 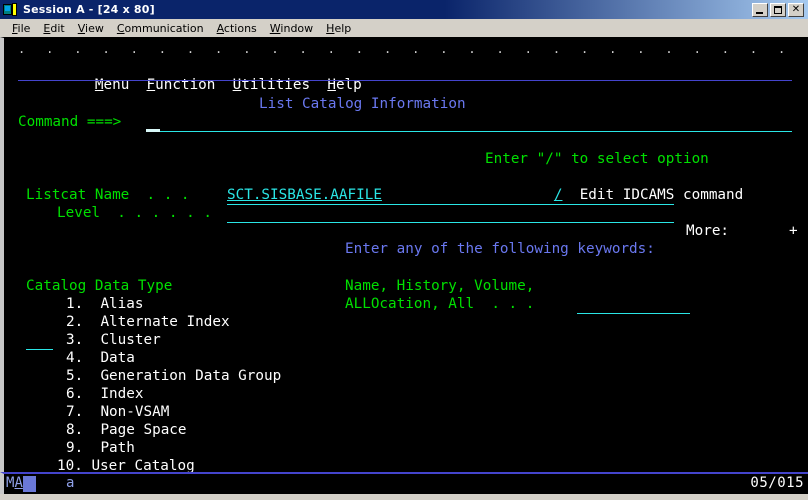 I want to click on menu-view-label: iew, so click(x=94, y=28).